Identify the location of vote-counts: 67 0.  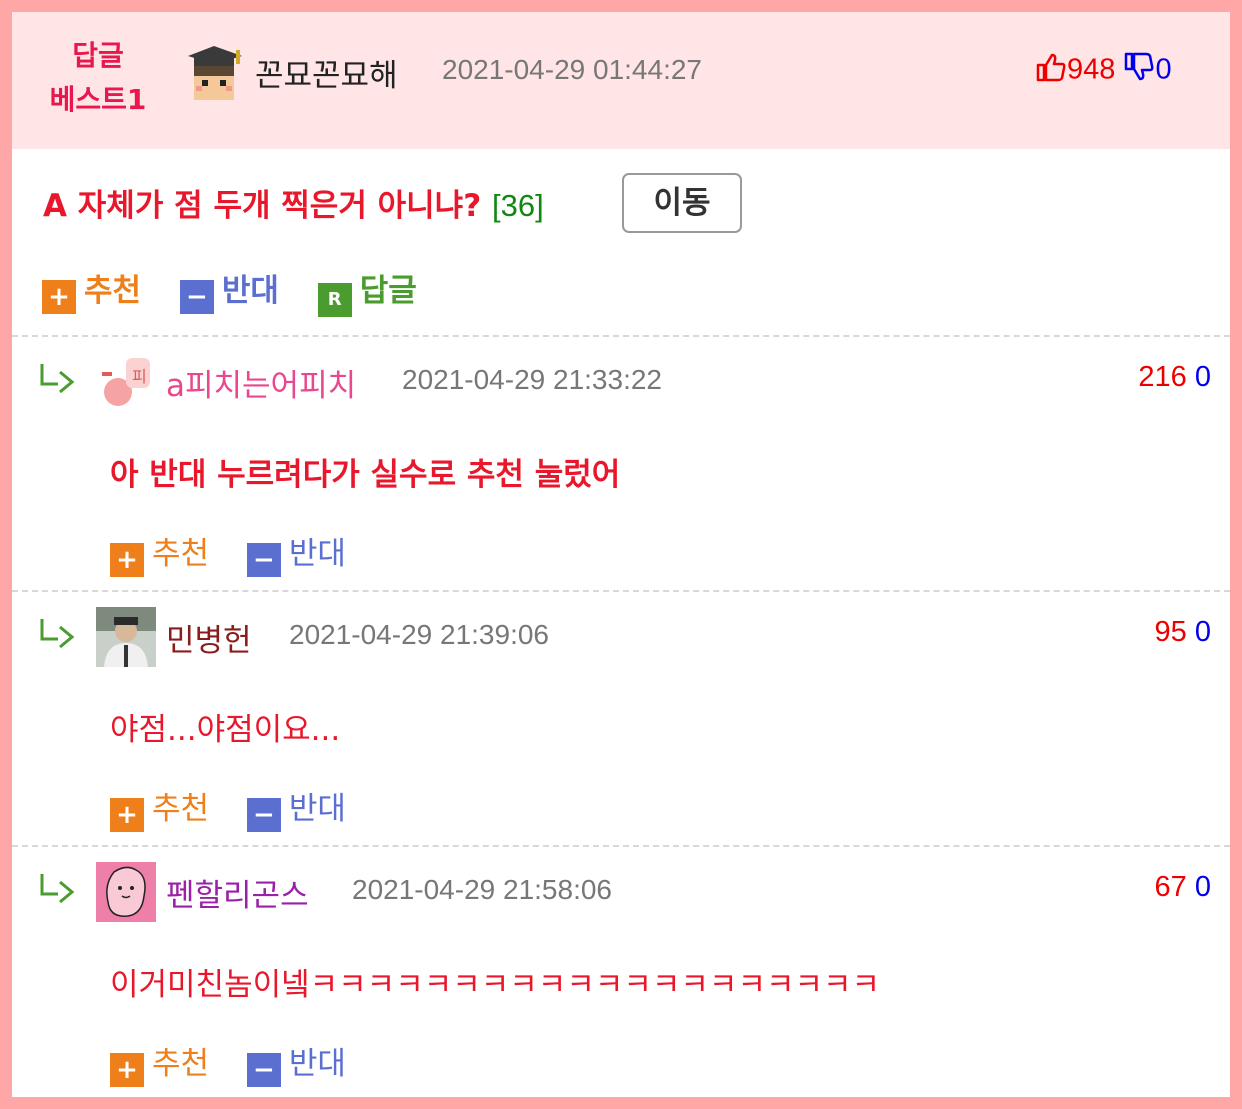
(1183, 887).